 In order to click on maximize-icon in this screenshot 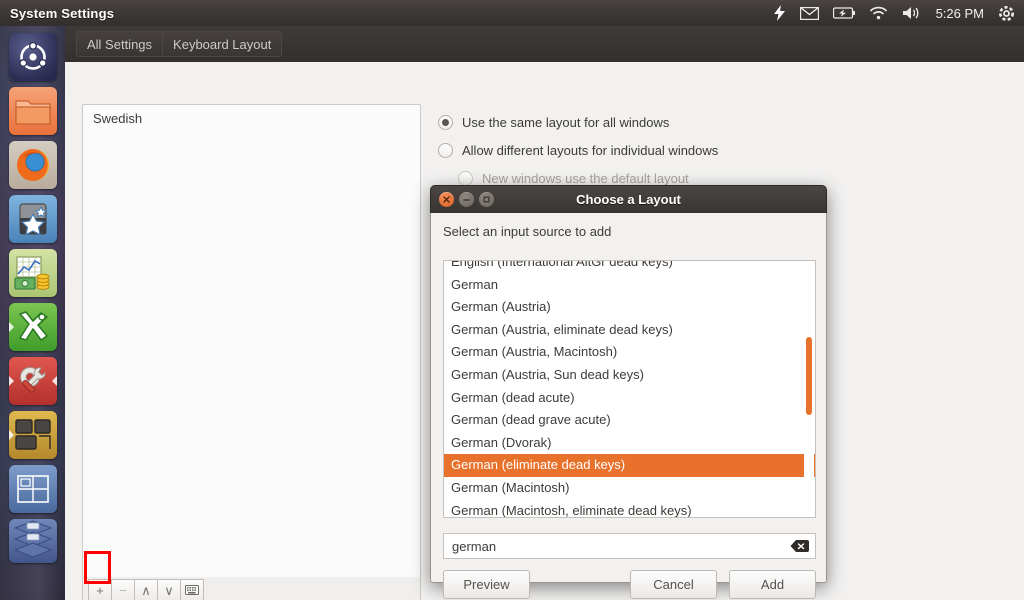, I will do `click(486, 199)`.